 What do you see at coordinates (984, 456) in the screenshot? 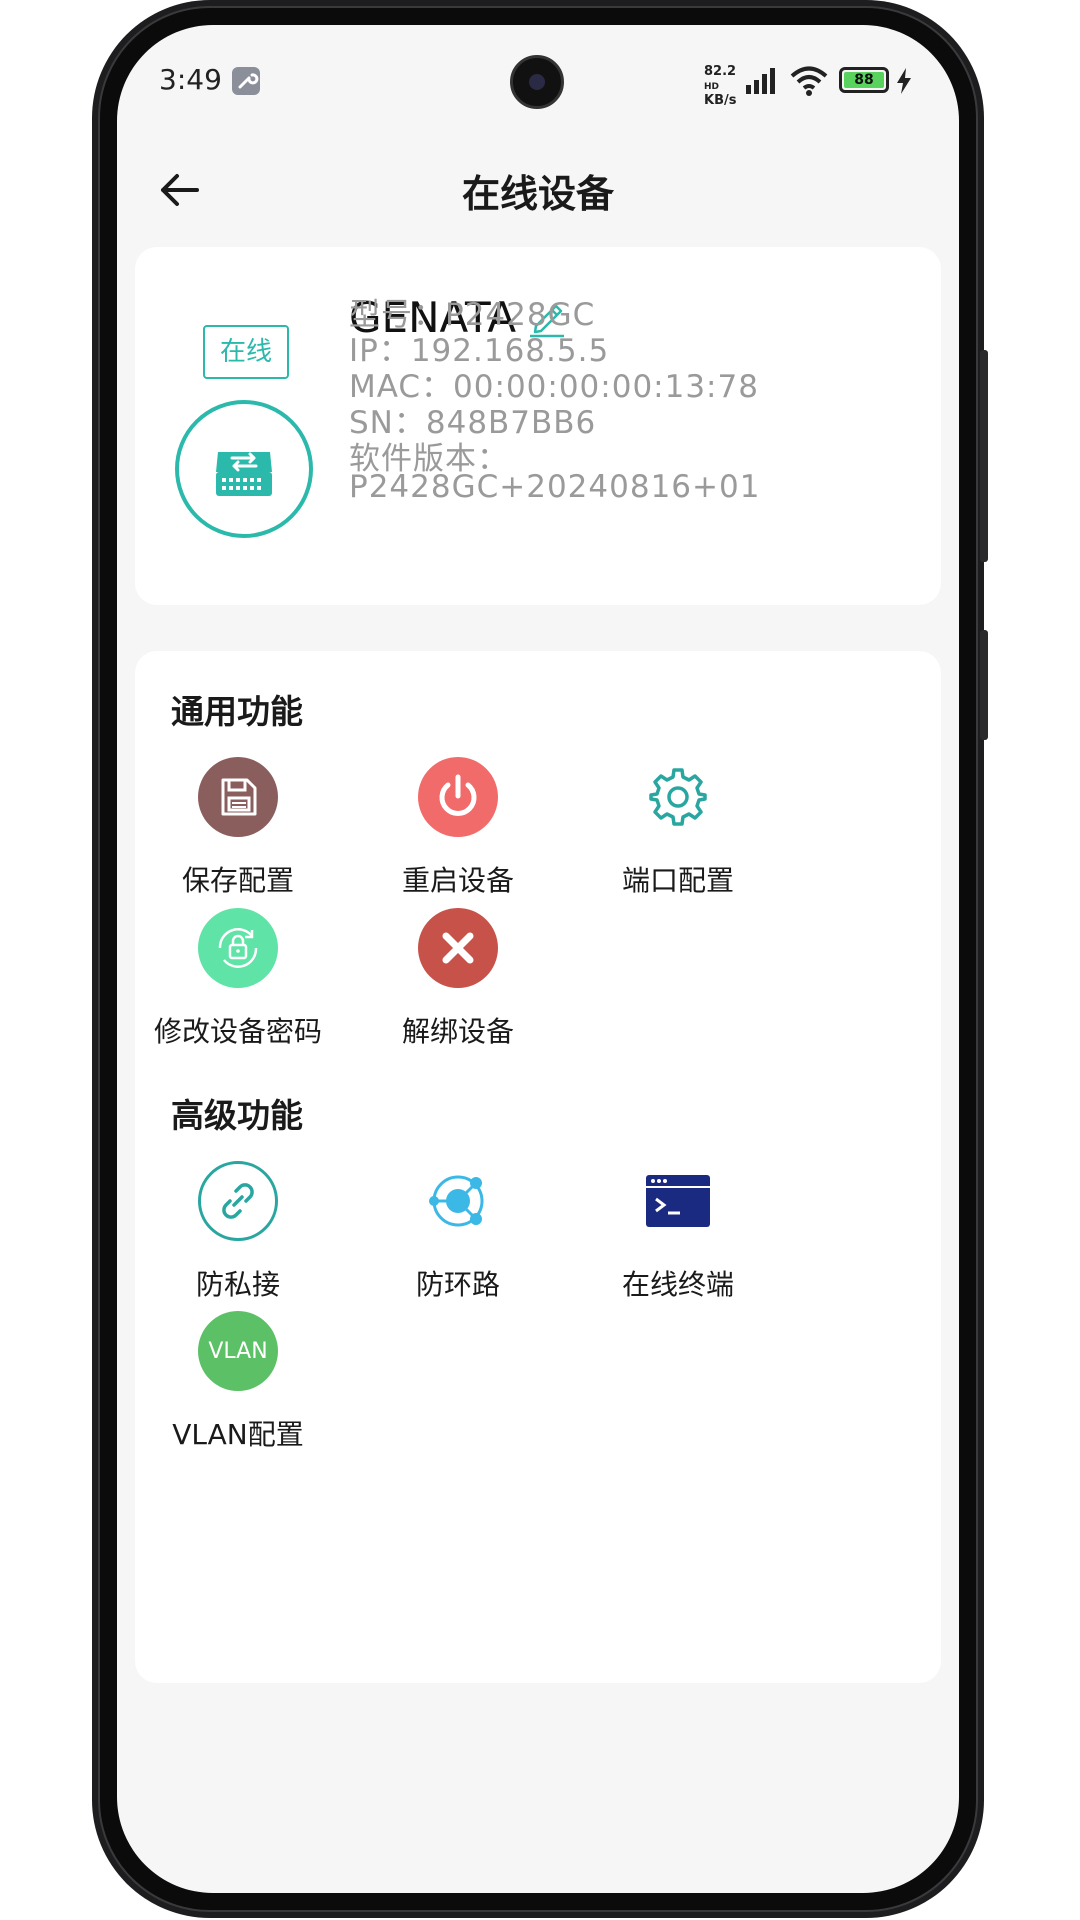
I see `volume-button` at bounding box center [984, 456].